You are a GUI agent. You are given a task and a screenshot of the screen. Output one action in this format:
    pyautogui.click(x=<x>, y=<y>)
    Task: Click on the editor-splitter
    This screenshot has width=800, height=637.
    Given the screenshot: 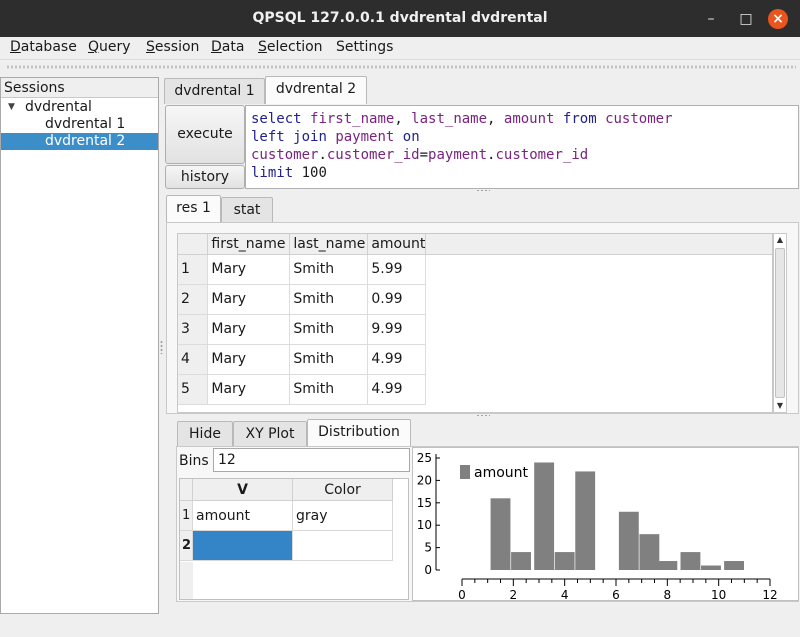 What is the action you would take?
    pyautogui.click(x=483, y=190)
    